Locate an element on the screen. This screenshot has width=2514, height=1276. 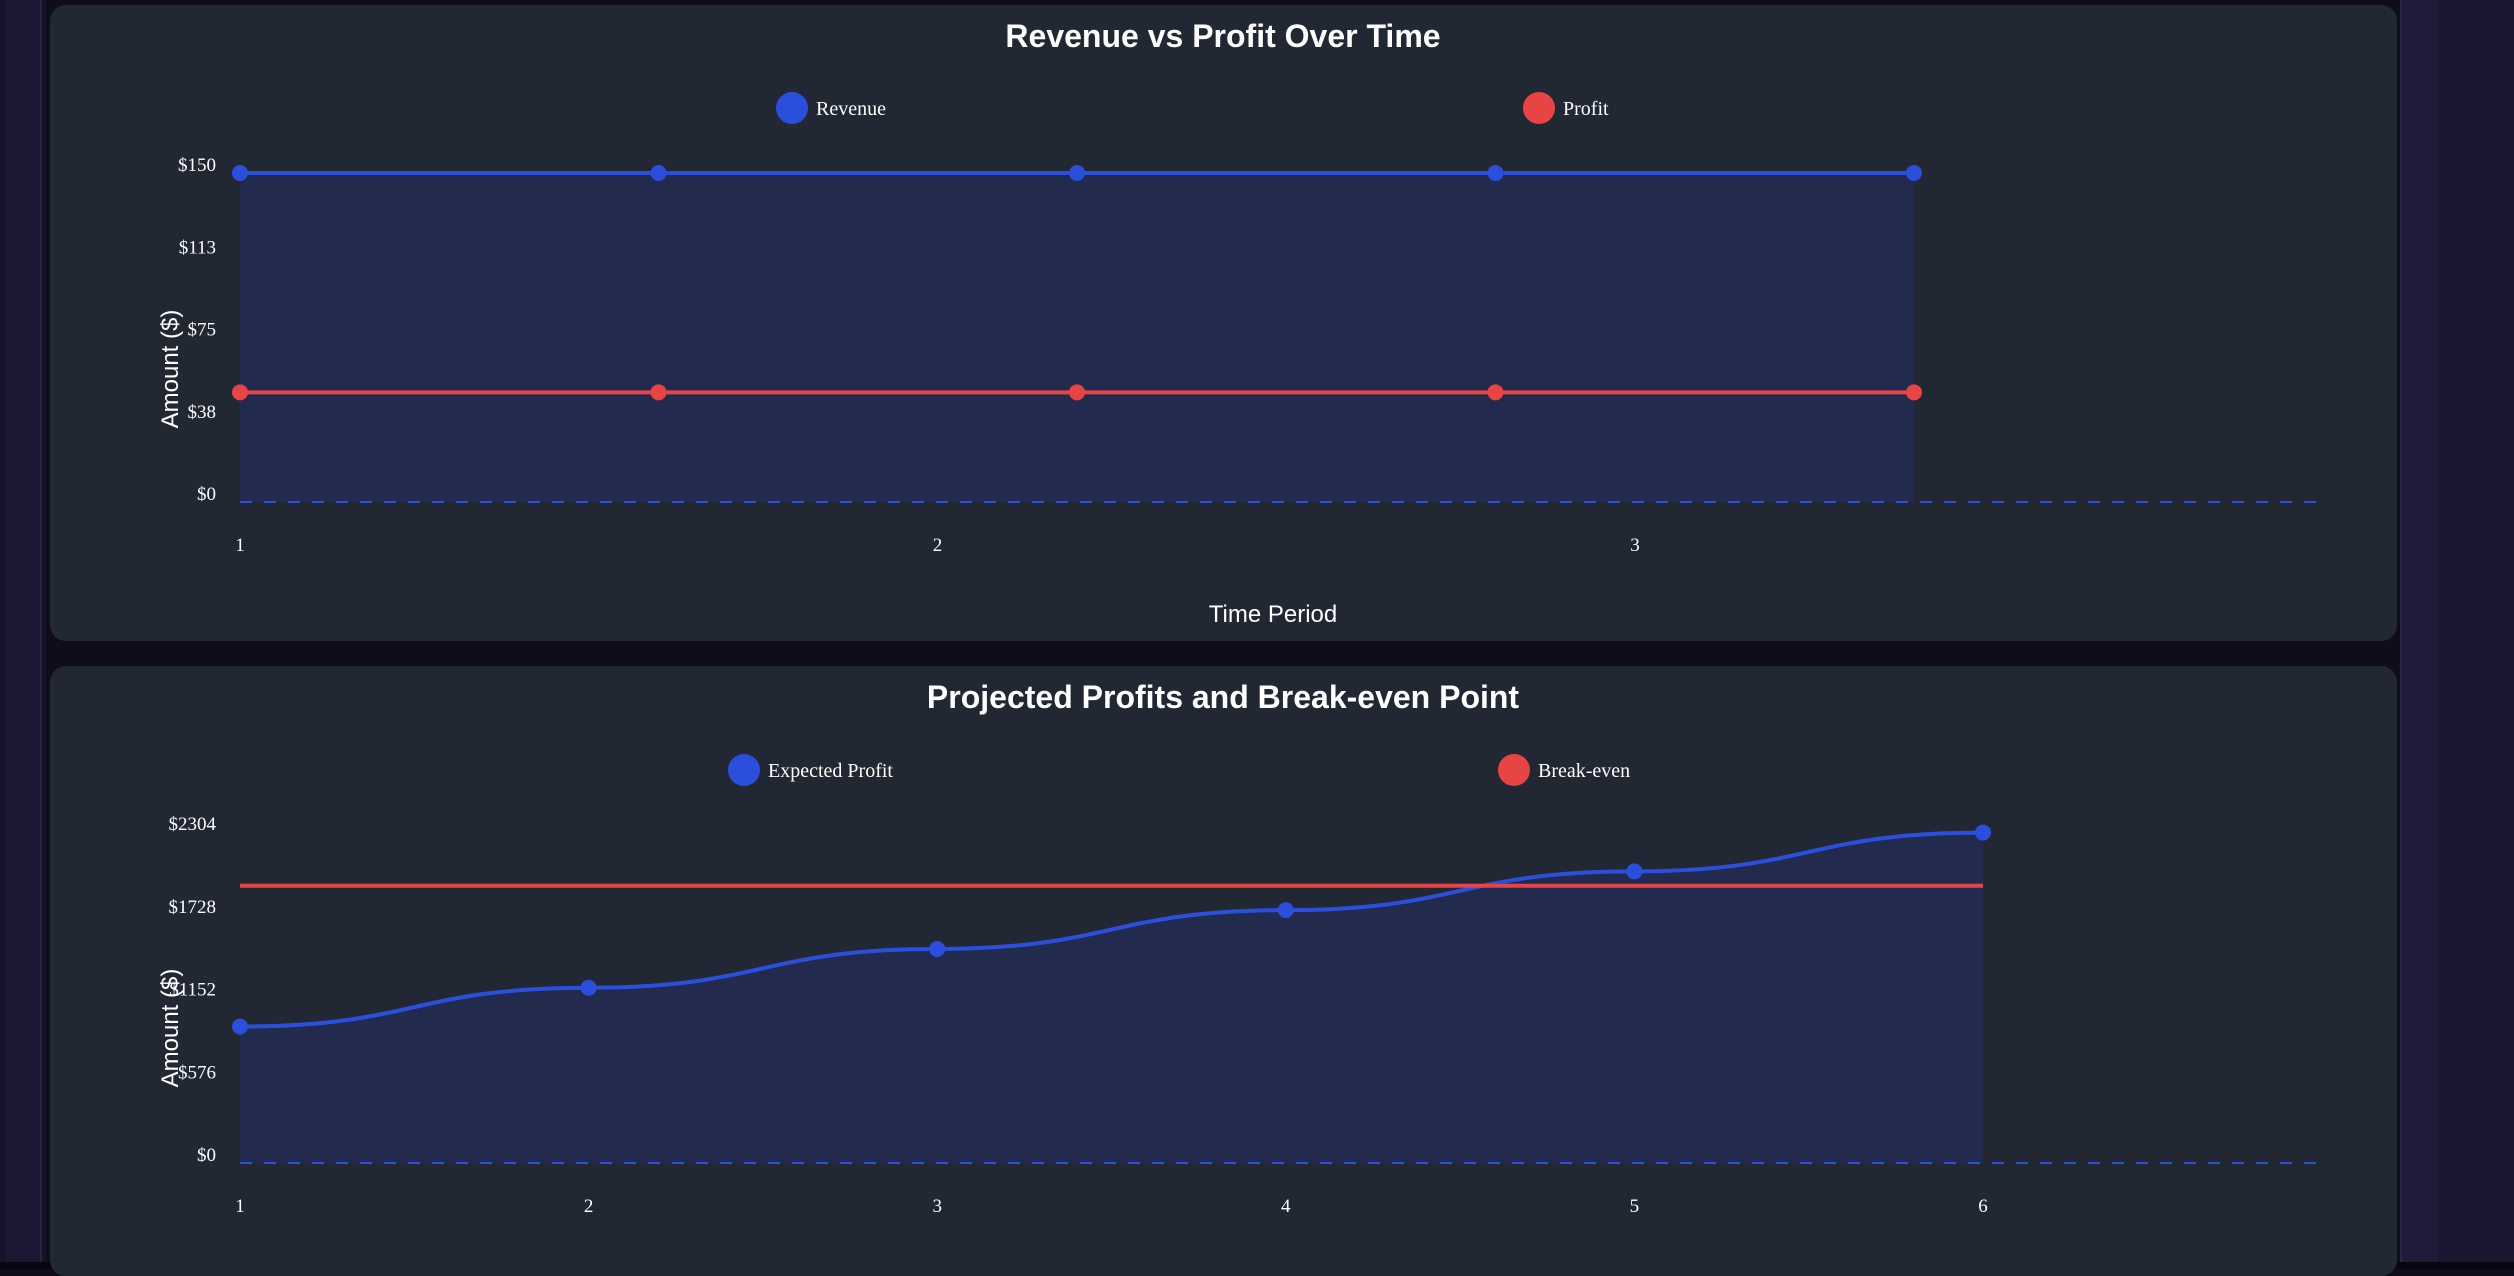
y-tick-label: $150 is located at coordinates (197, 165).